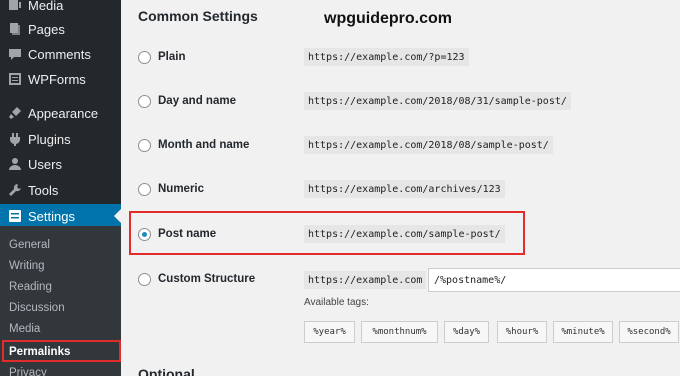 The image size is (680, 376). Describe the element at coordinates (15, 79) in the screenshot. I see `wpforms-icon` at that location.